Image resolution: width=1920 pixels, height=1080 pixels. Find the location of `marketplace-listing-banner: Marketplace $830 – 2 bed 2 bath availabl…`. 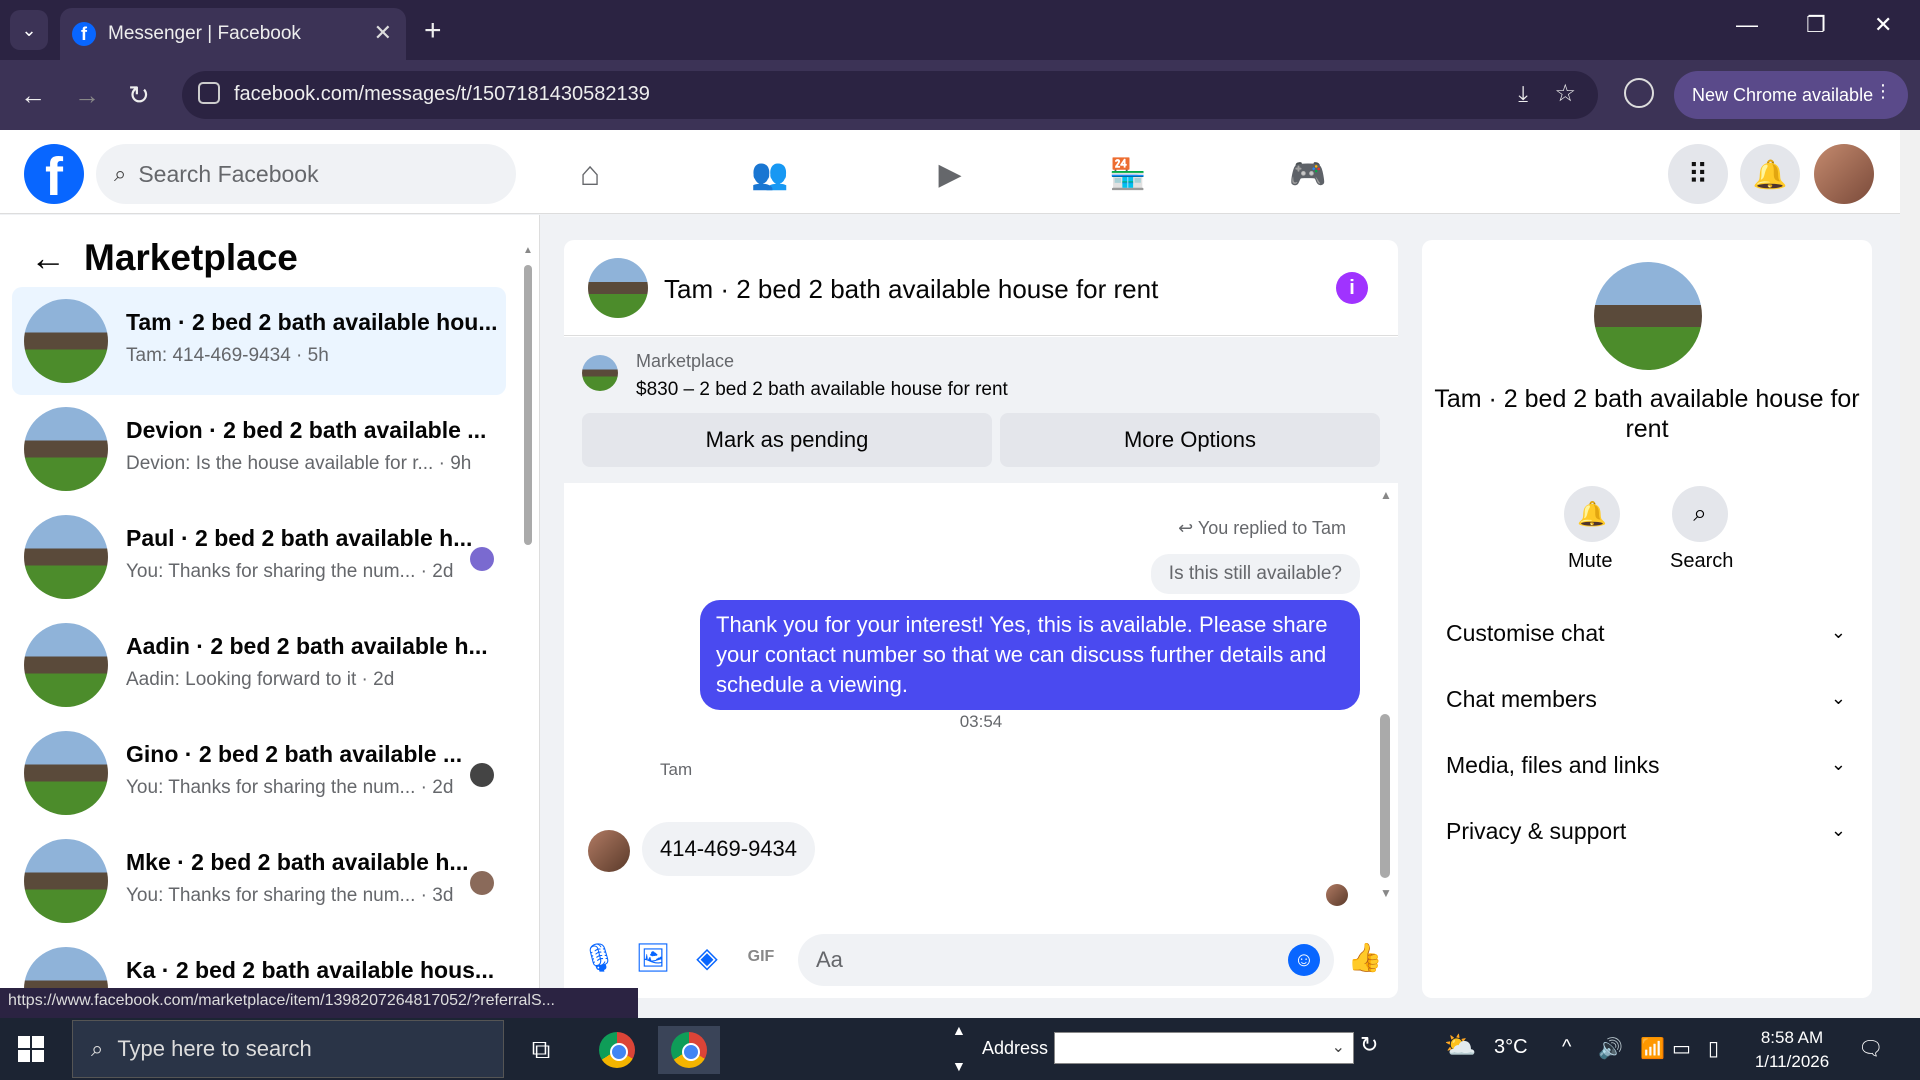

marketplace-listing-banner: Marketplace $830 – 2 bed 2 bath availabl… is located at coordinates (981, 410).